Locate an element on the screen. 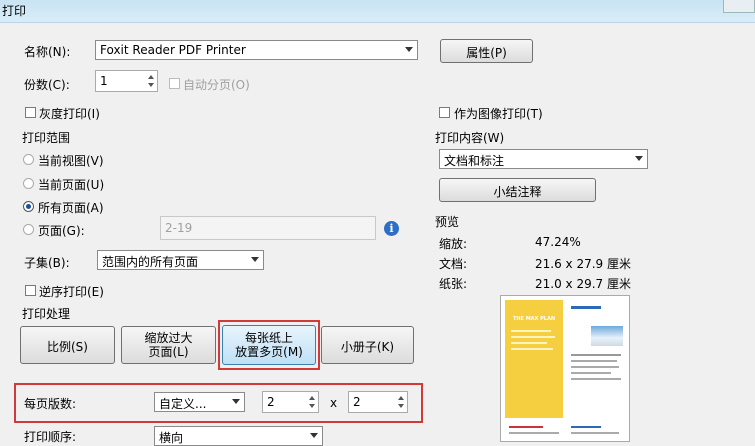 The height and width of the screenshot is (446, 755). reverse-label: 逆序打印(E) is located at coordinates (71, 292).